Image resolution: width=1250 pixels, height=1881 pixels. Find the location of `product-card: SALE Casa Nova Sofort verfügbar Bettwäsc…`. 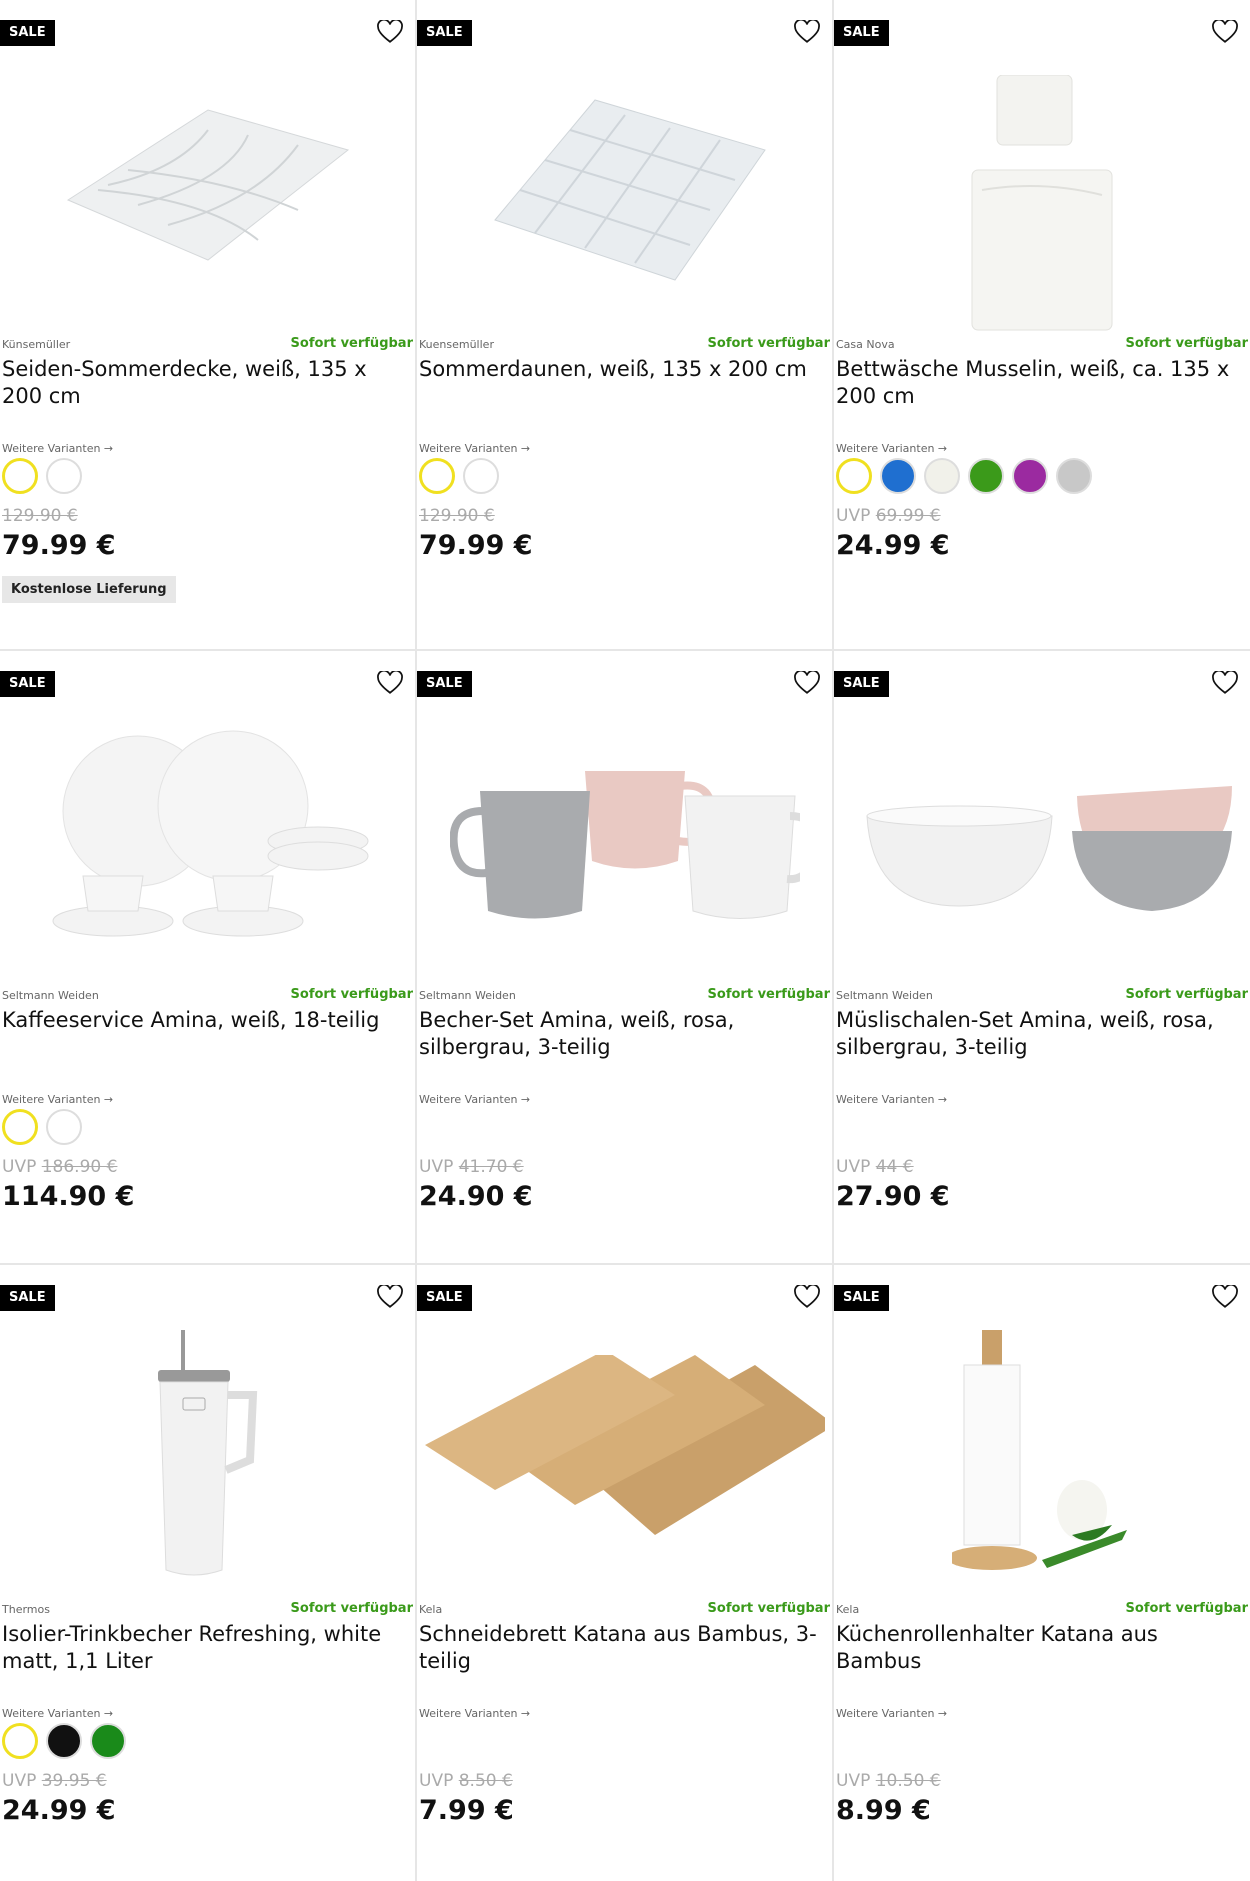

product-card: SALE Casa Nova Sofort verfügbar Bettwäsc… is located at coordinates (1042, 324).